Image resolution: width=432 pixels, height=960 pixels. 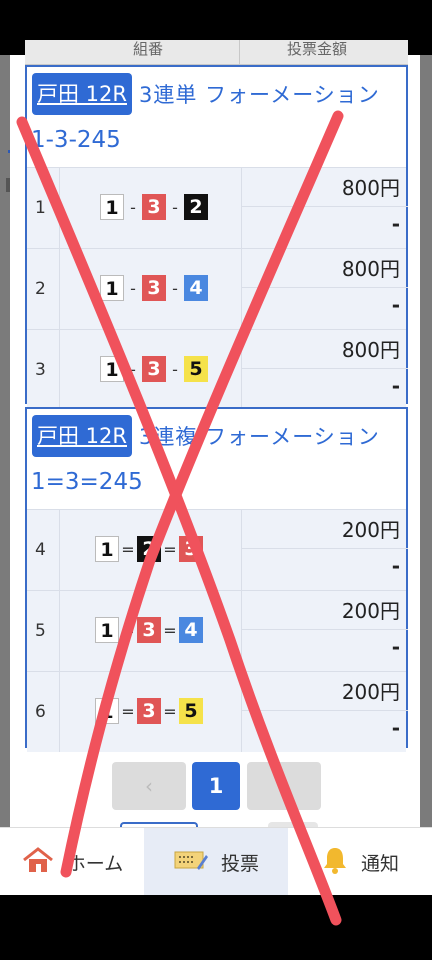 What do you see at coordinates (216, 459) in the screenshot?
I see `bet-group-header: 戸田 12R 3連複 フォーメーション 1=3=245` at bounding box center [216, 459].